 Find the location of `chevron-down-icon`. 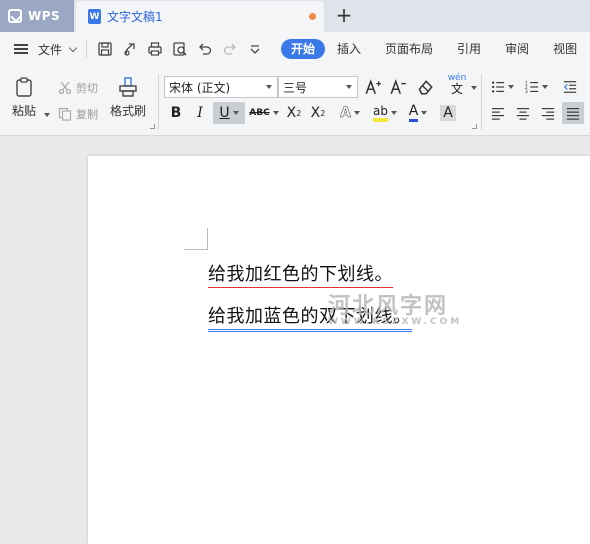

chevron-down-icon is located at coordinates (73, 47).